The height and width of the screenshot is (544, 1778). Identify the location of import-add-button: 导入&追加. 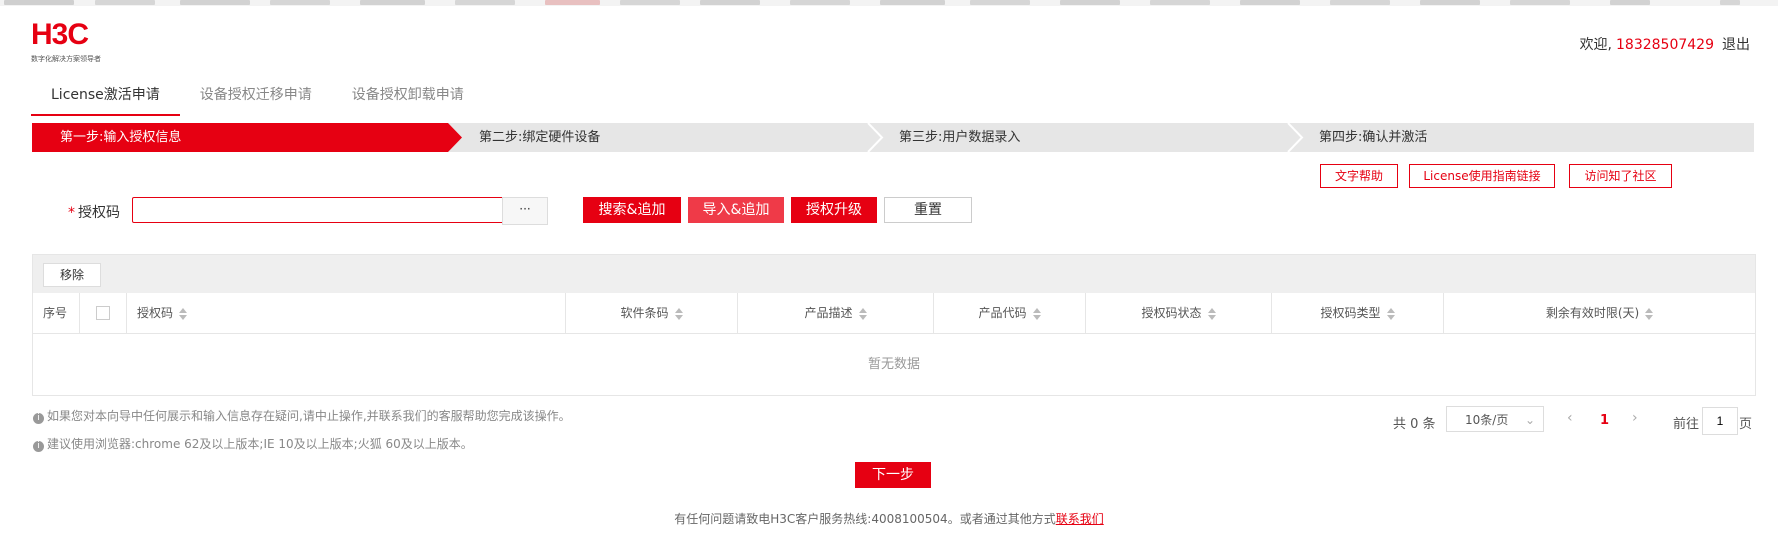
(736, 210).